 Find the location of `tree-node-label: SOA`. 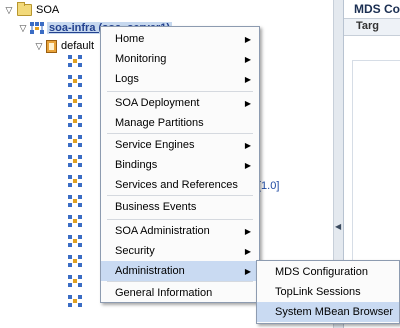

tree-node-label: SOA is located at coordinates (48, 10).